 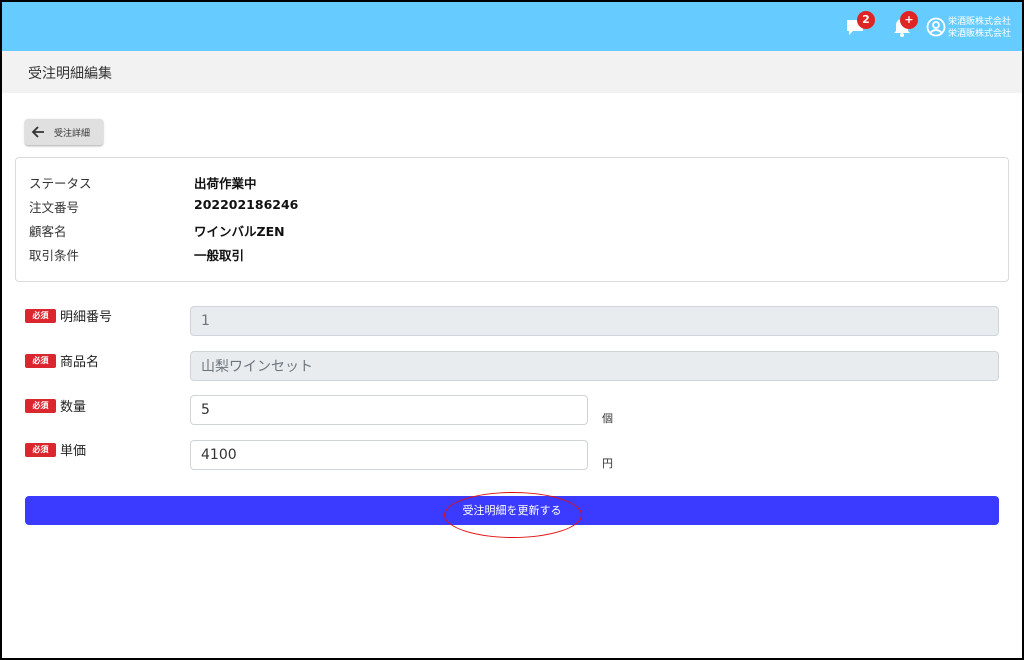 I want to click on info-label: 顧客名, so click(x=48, y=231).